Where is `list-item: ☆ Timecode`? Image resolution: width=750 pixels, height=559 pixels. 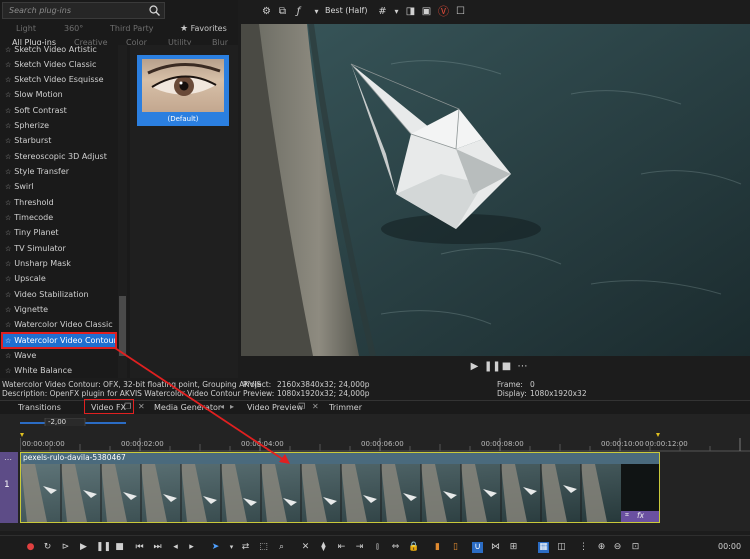 list-item: ☆ Timecode is located at coordinates (59, 217).